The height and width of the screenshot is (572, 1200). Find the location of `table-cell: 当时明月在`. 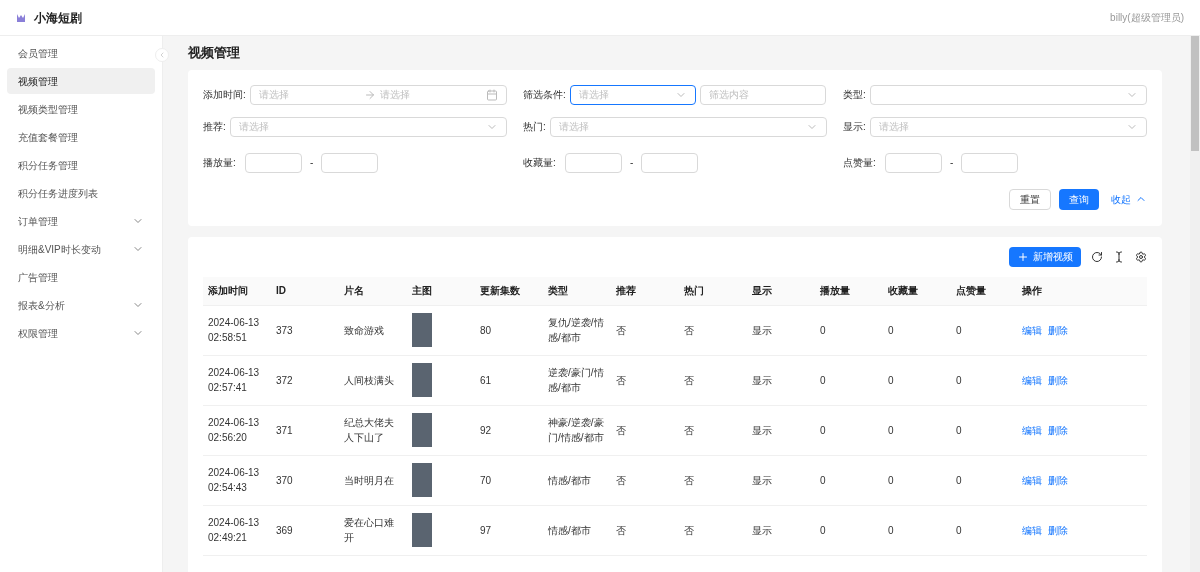

table-cell: 当时明月在 is located at coordinates (373, 480).